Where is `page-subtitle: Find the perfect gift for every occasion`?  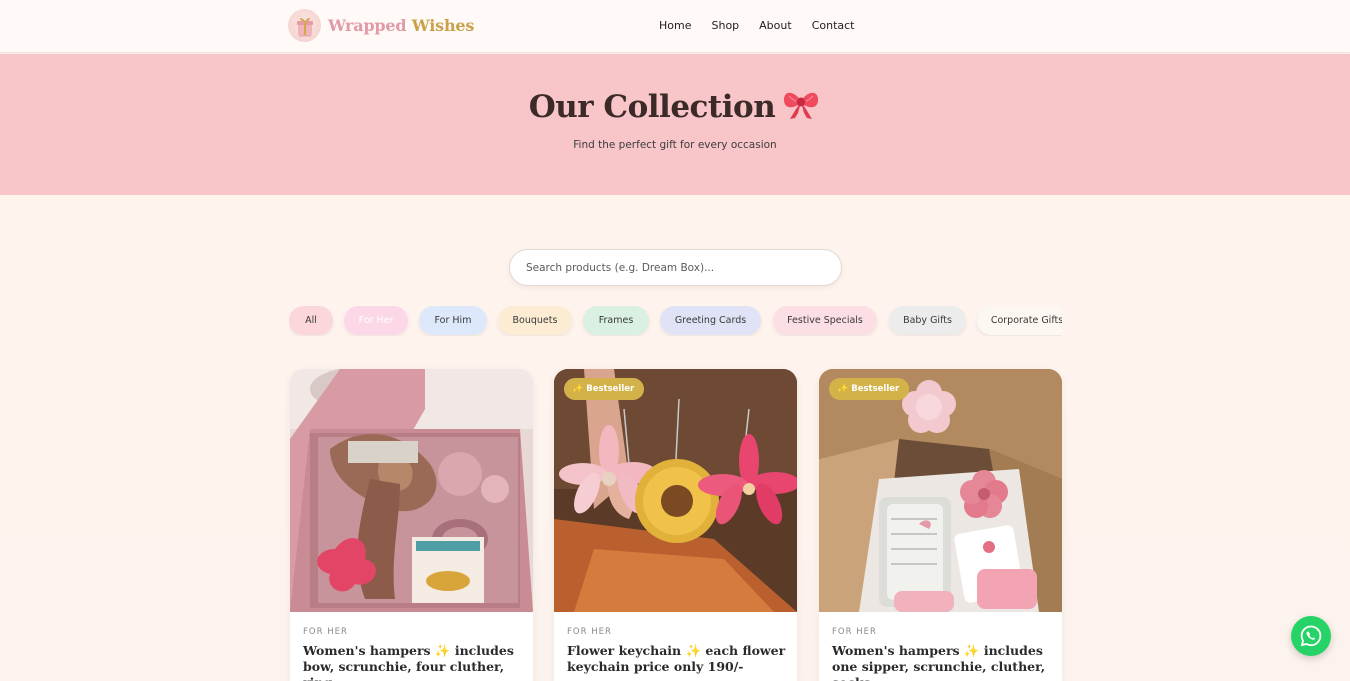
page-subtitle: Find the perfect gift for every occasion is located at coordinates (675, 145).